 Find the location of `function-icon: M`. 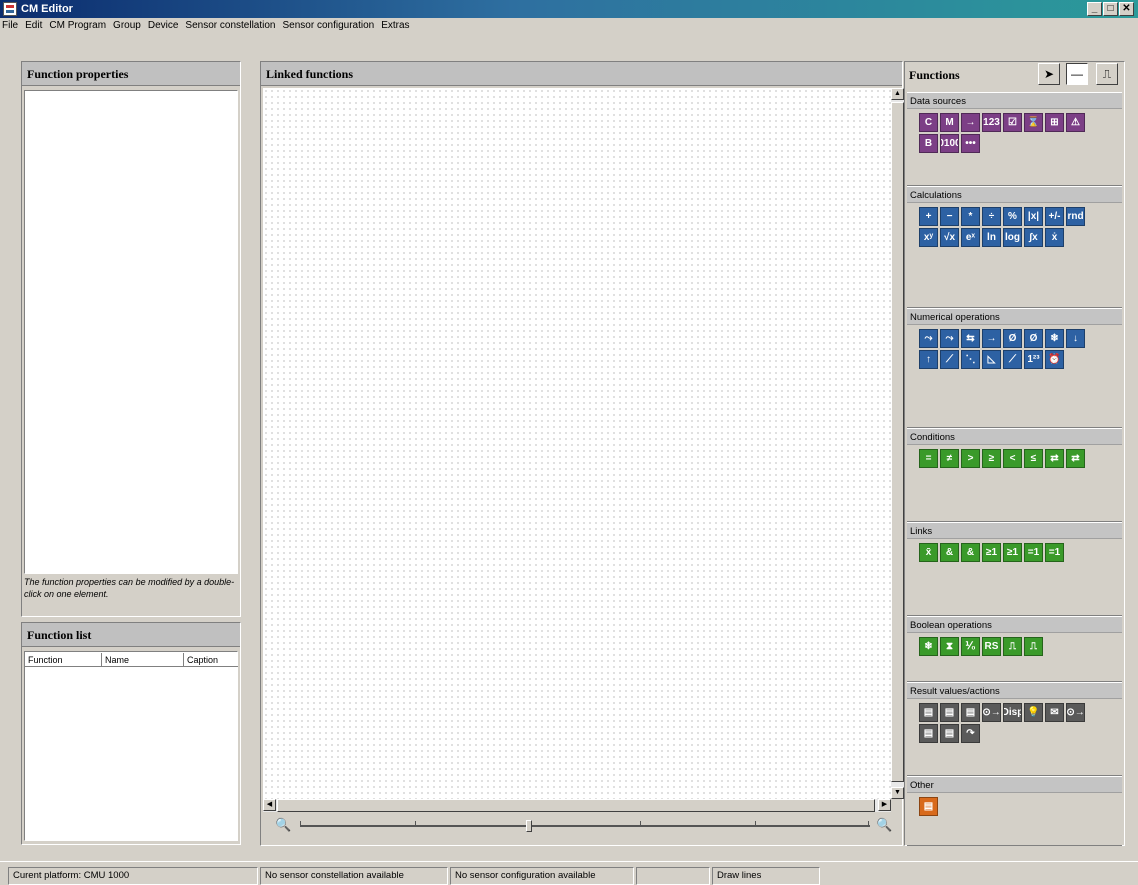

function-icon: M is located at coordinates (949, 122).